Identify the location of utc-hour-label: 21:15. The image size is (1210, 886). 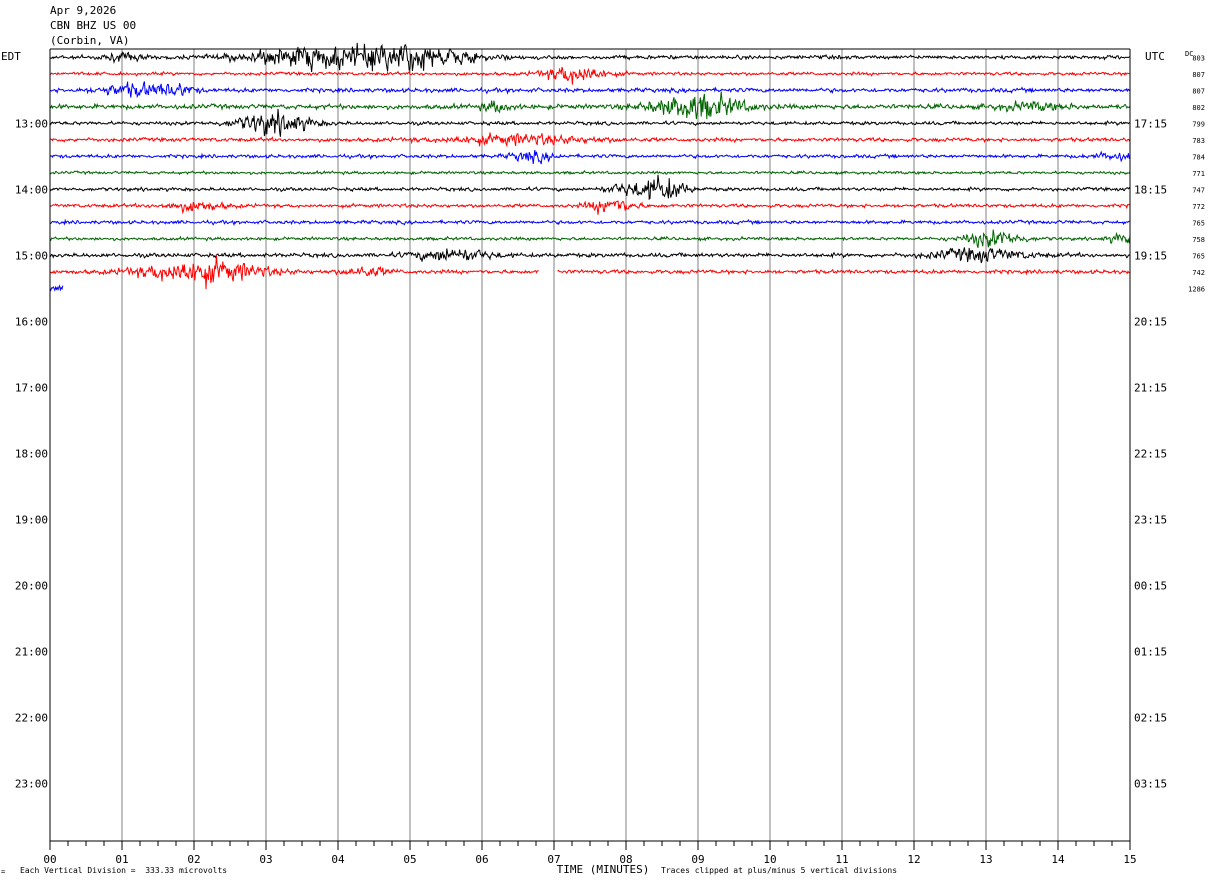
(1150, 387).